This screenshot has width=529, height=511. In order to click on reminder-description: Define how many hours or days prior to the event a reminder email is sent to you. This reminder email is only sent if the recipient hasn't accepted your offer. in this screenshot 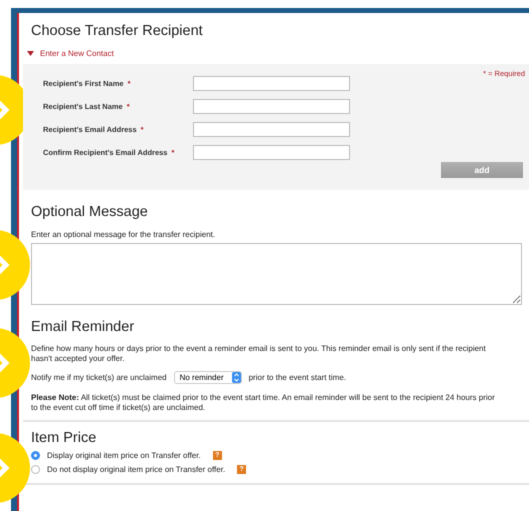, I will do `click(259, 354)`.